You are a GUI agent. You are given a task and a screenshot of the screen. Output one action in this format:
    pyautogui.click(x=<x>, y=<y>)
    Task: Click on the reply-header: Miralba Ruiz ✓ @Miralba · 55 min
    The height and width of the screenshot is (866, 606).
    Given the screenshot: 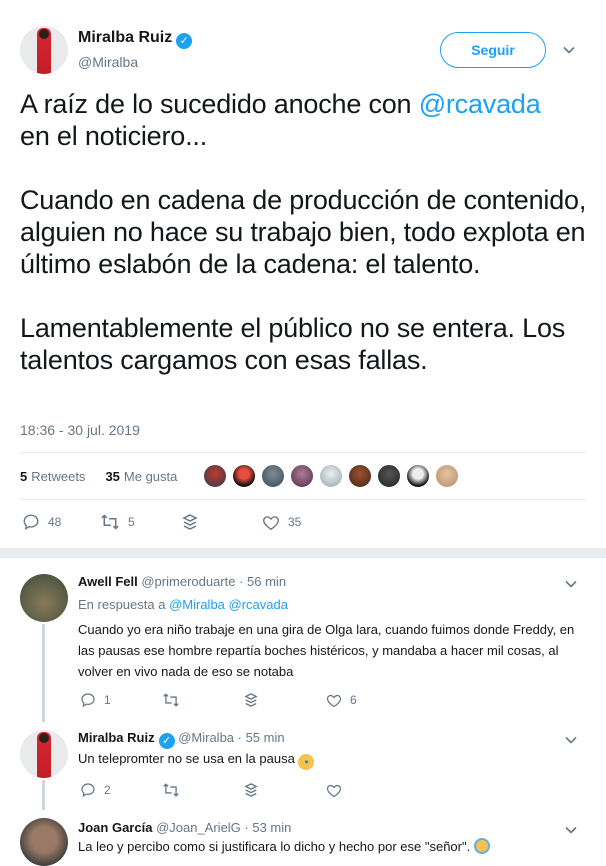 What is the action you would take?
    pyautogui.click(x=181, y=739)
    